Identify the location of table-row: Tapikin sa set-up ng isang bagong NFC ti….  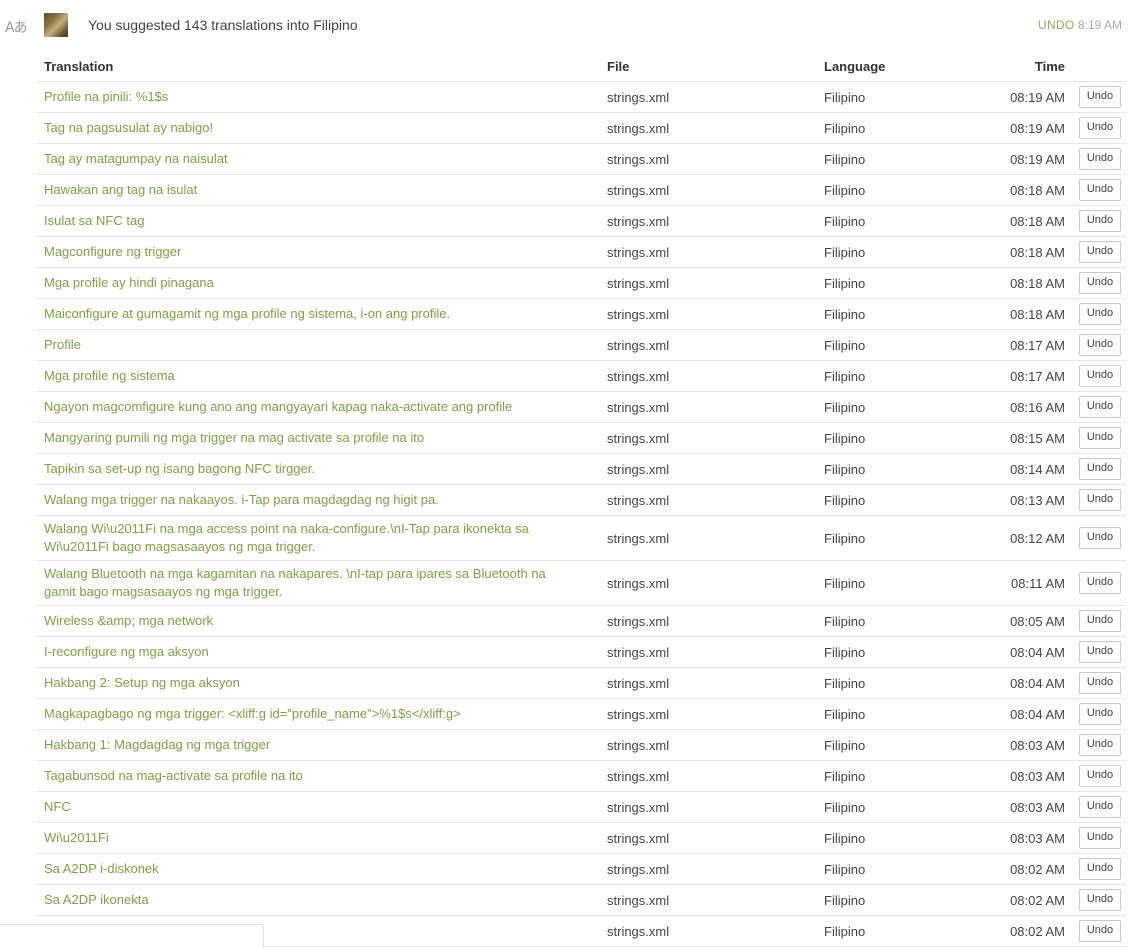
(581, 469).